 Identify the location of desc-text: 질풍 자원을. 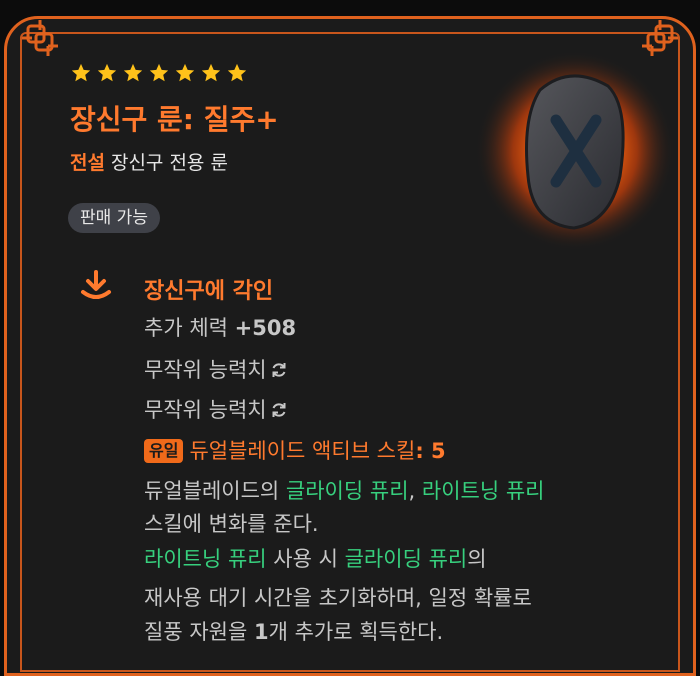
(199, 632).